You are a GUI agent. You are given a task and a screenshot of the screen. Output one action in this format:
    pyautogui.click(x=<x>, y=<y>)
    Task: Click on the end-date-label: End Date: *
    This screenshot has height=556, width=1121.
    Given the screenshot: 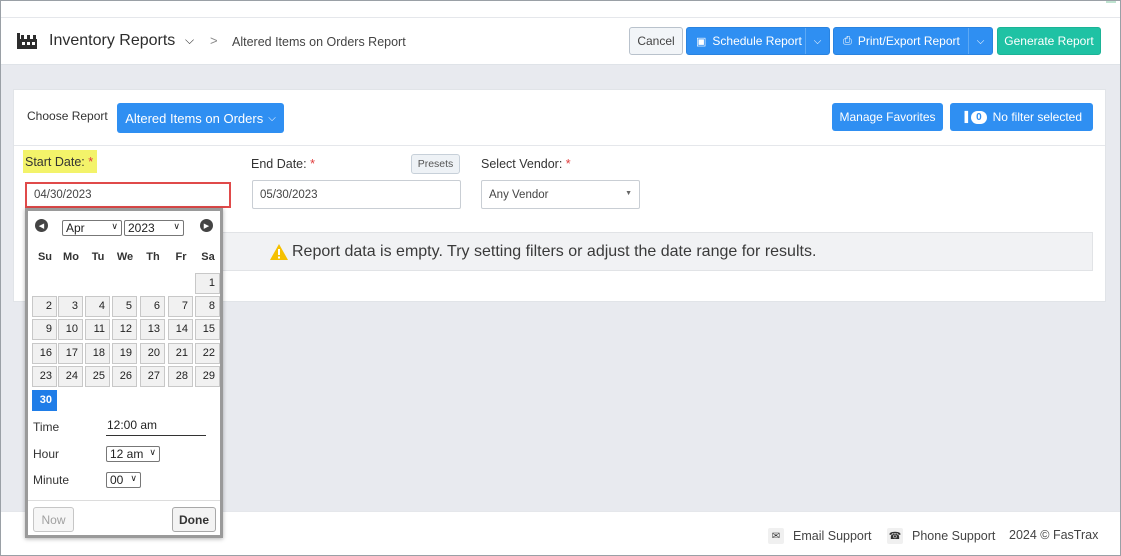 What is the action you would take?
    pyautogui.click(x=283, y=164)
    